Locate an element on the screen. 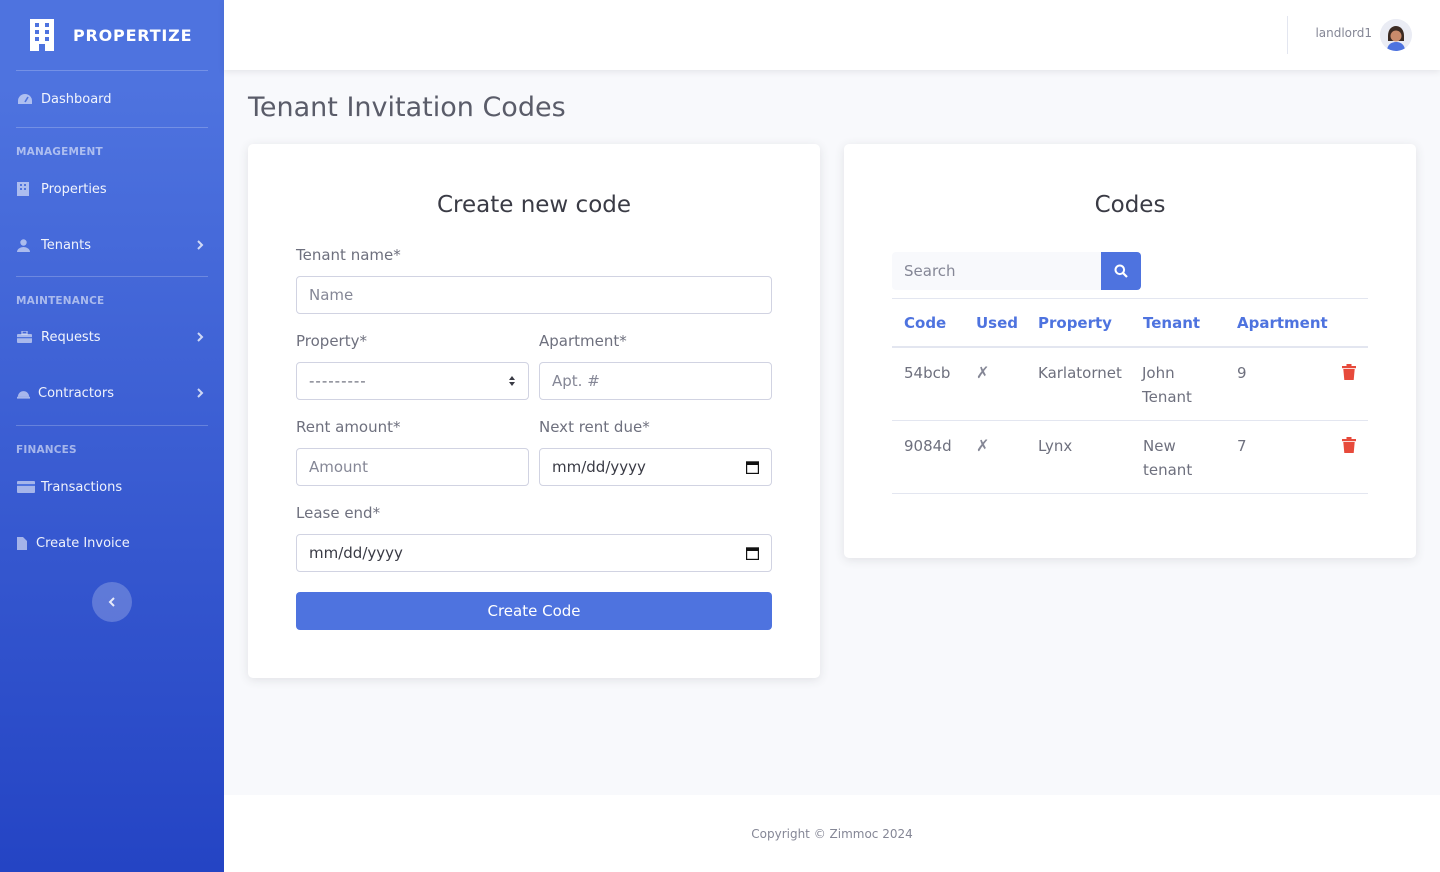 This screenshot has height=872, width=1440. sidebar-item-requests: Requests is located at coordinates (112, 337).